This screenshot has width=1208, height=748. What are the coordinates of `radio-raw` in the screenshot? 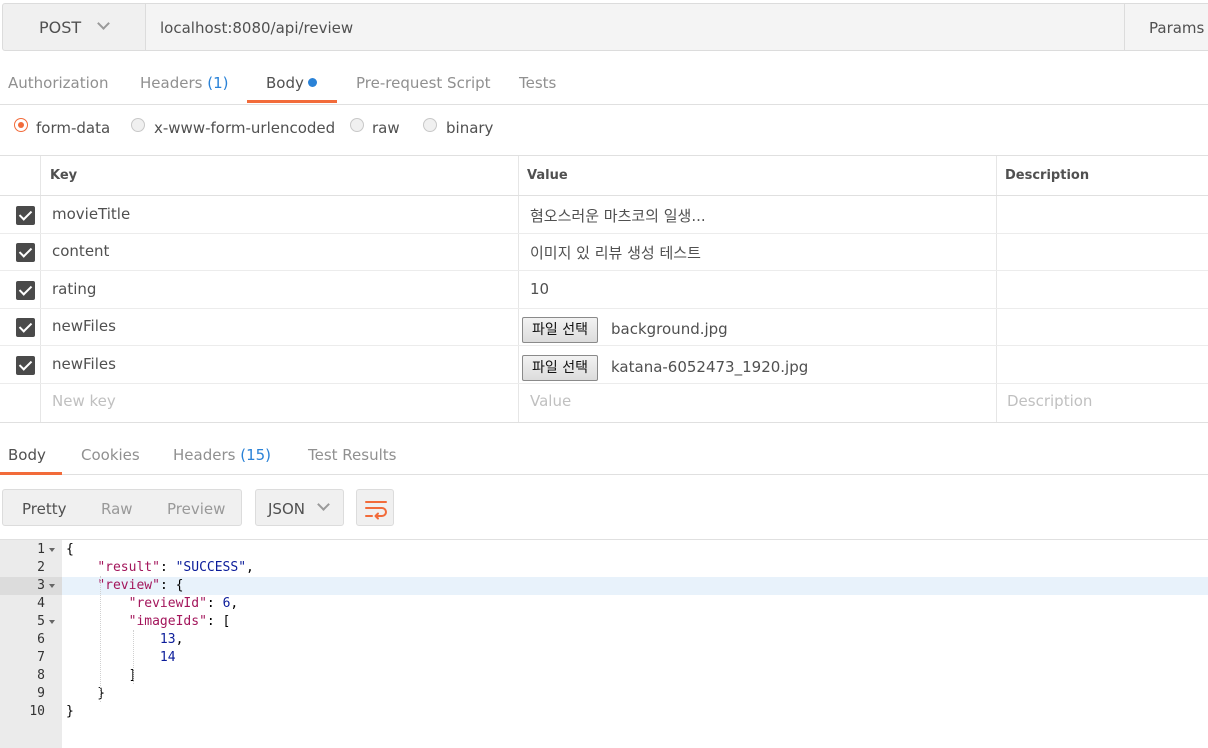 It's located at (357, 125).